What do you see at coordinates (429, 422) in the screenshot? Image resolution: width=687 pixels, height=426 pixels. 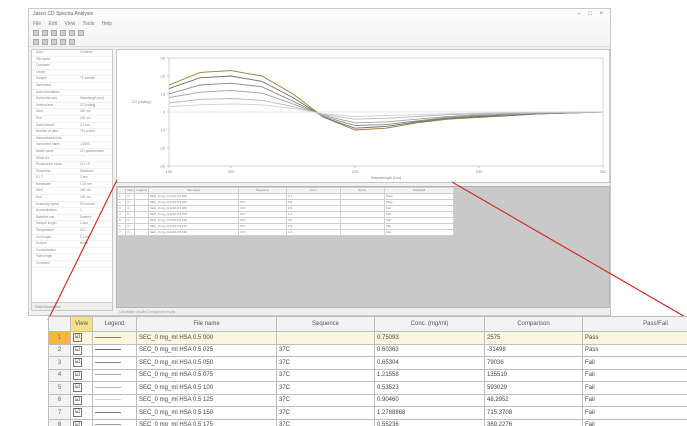 I see `concentration-cell: 0.55236` at bounding box center [429, 422].